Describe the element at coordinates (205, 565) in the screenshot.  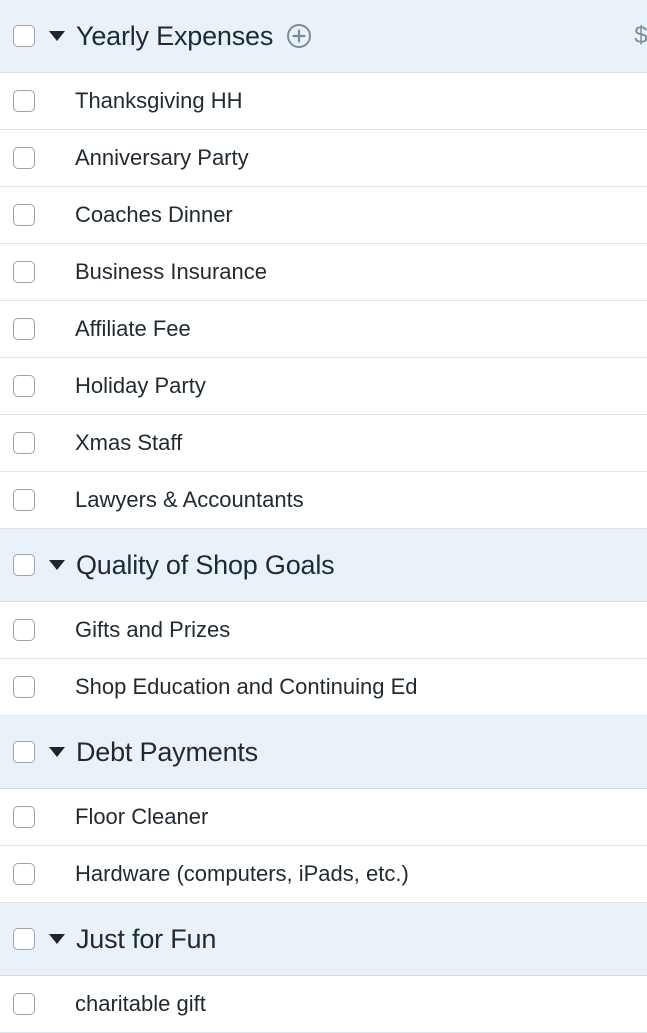
I see `group-name: Quality of Shop Goals` at that location.